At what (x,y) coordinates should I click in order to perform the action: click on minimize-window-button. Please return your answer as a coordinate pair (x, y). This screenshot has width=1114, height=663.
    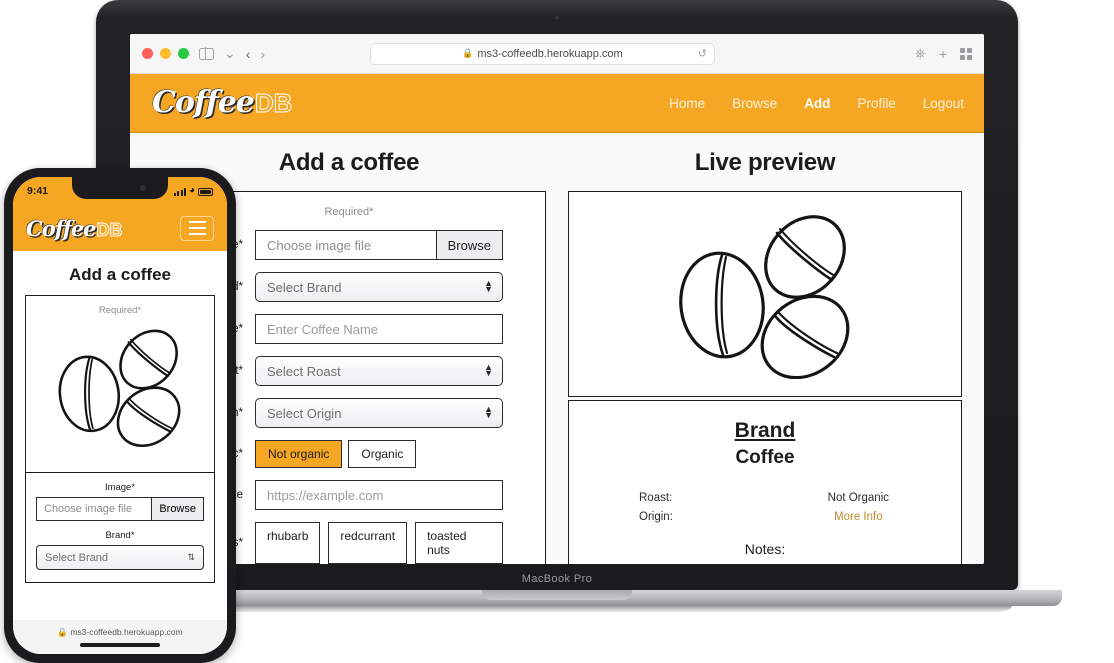
    Looking at the image, I should click on (165, 53).